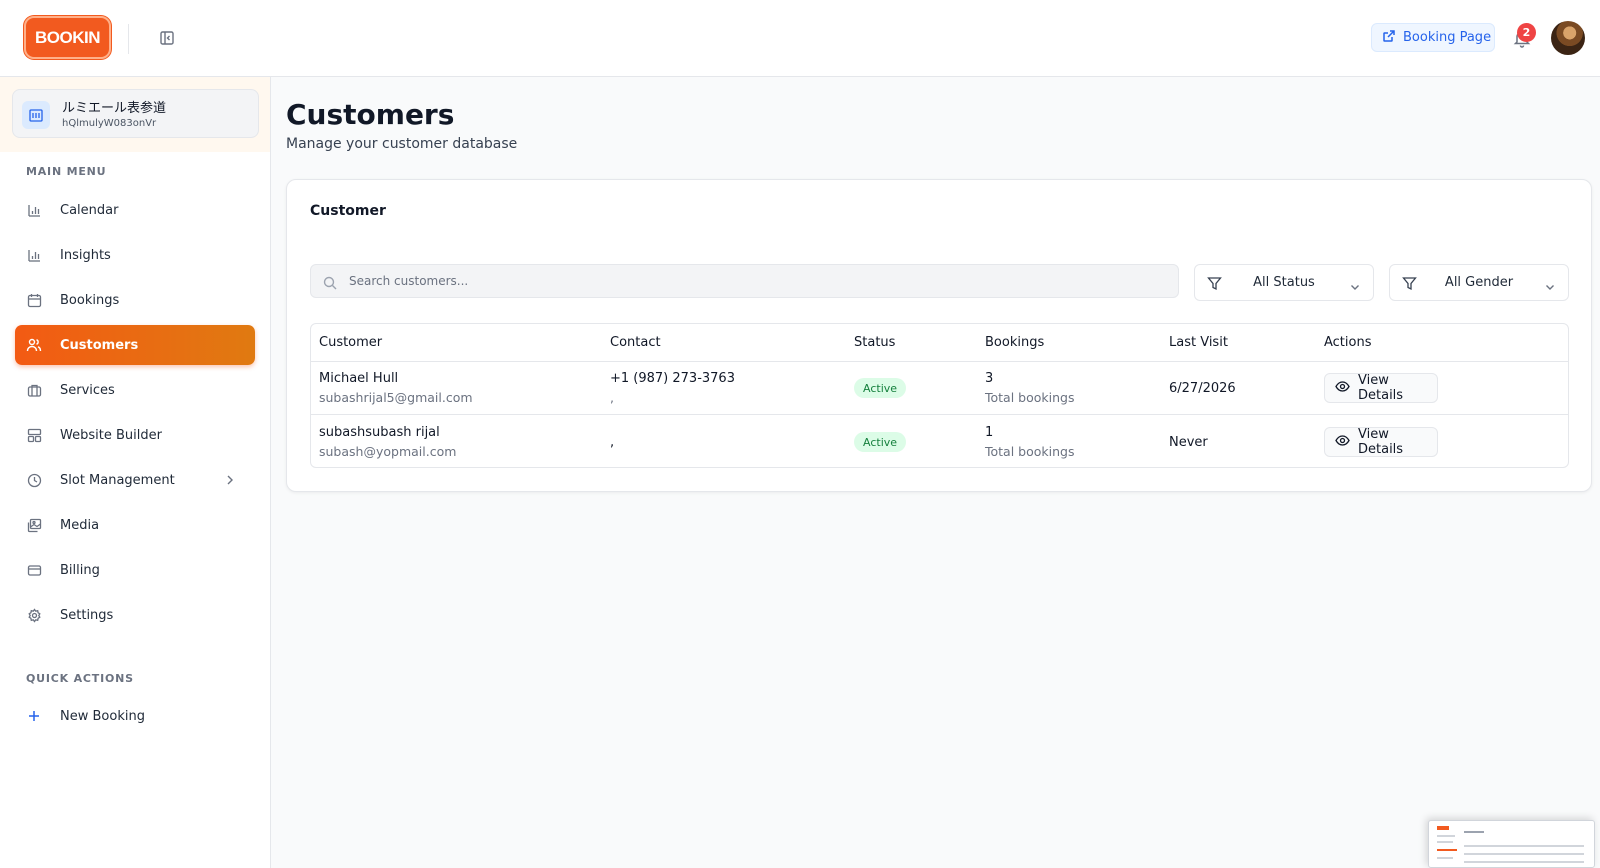  I want to click on clock-icon, so click(34, 480).